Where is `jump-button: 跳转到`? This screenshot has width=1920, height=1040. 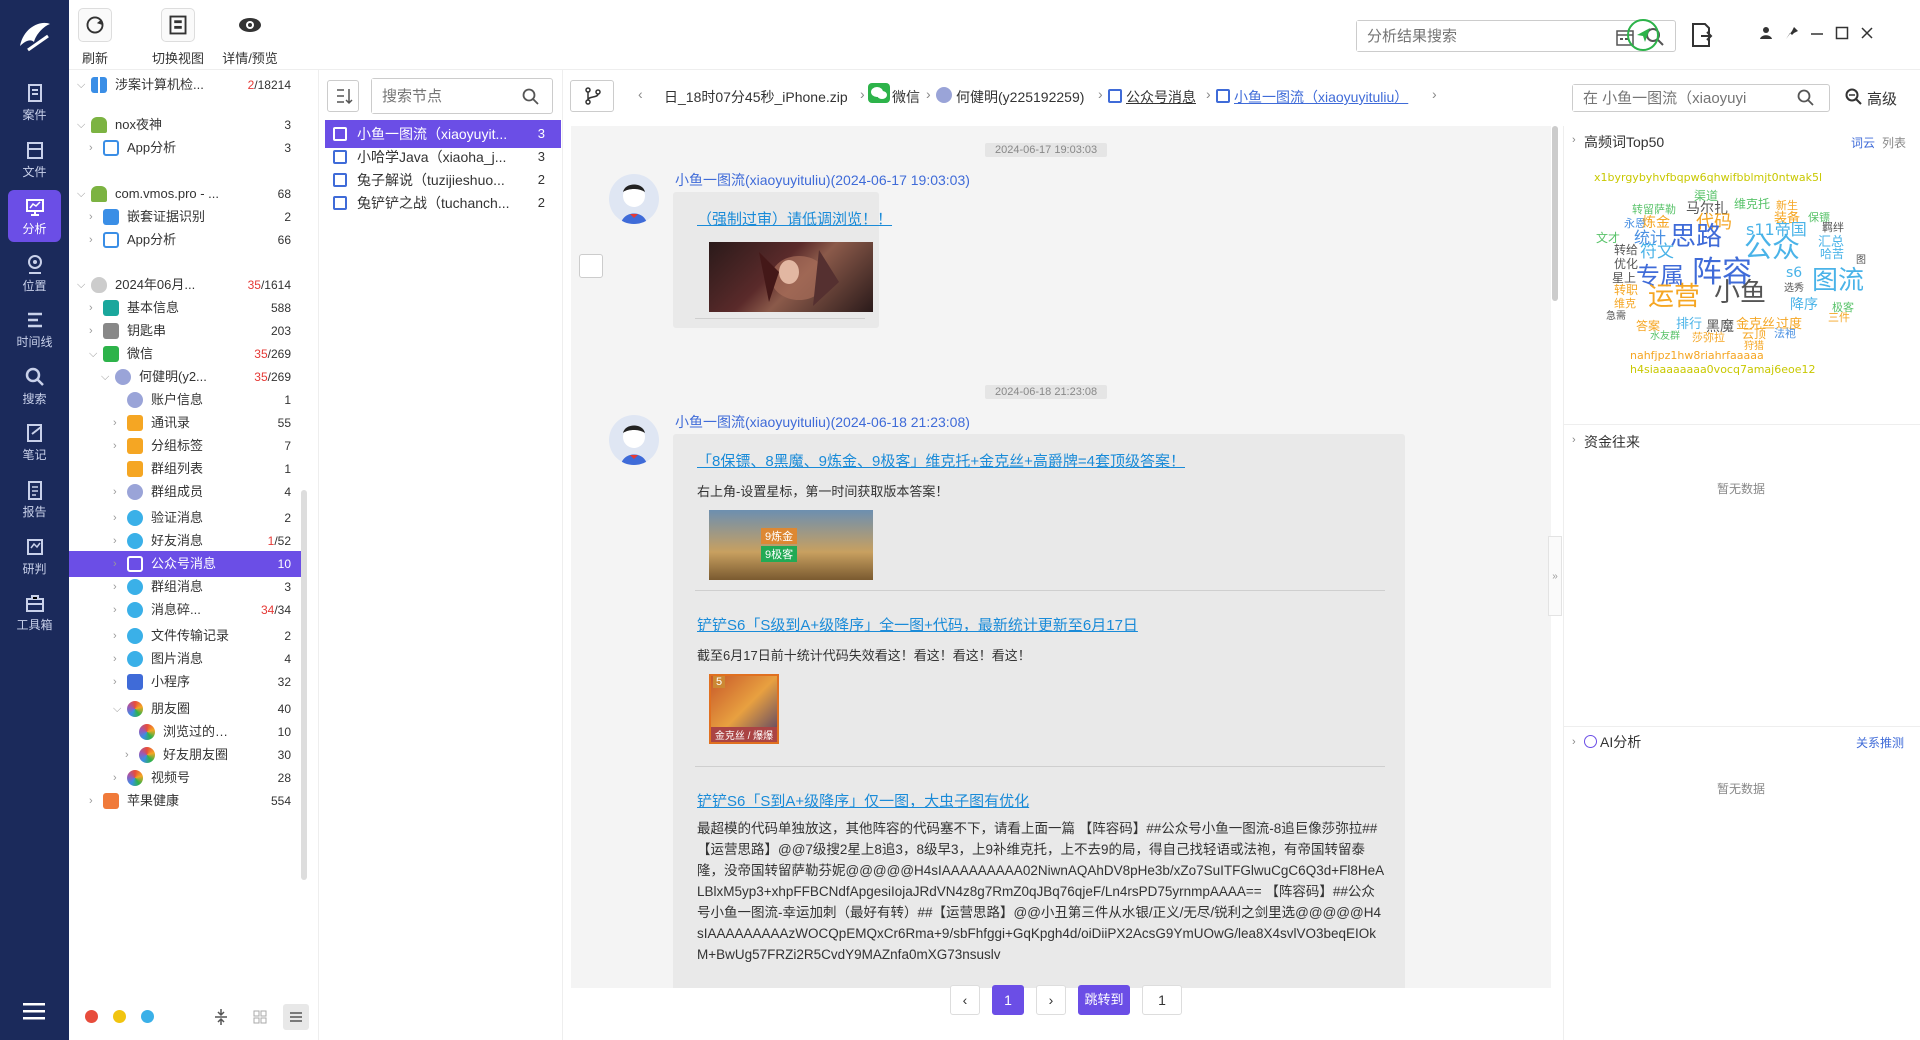 jump-button: 跳转到 is located at coordinates (1104, 1000).